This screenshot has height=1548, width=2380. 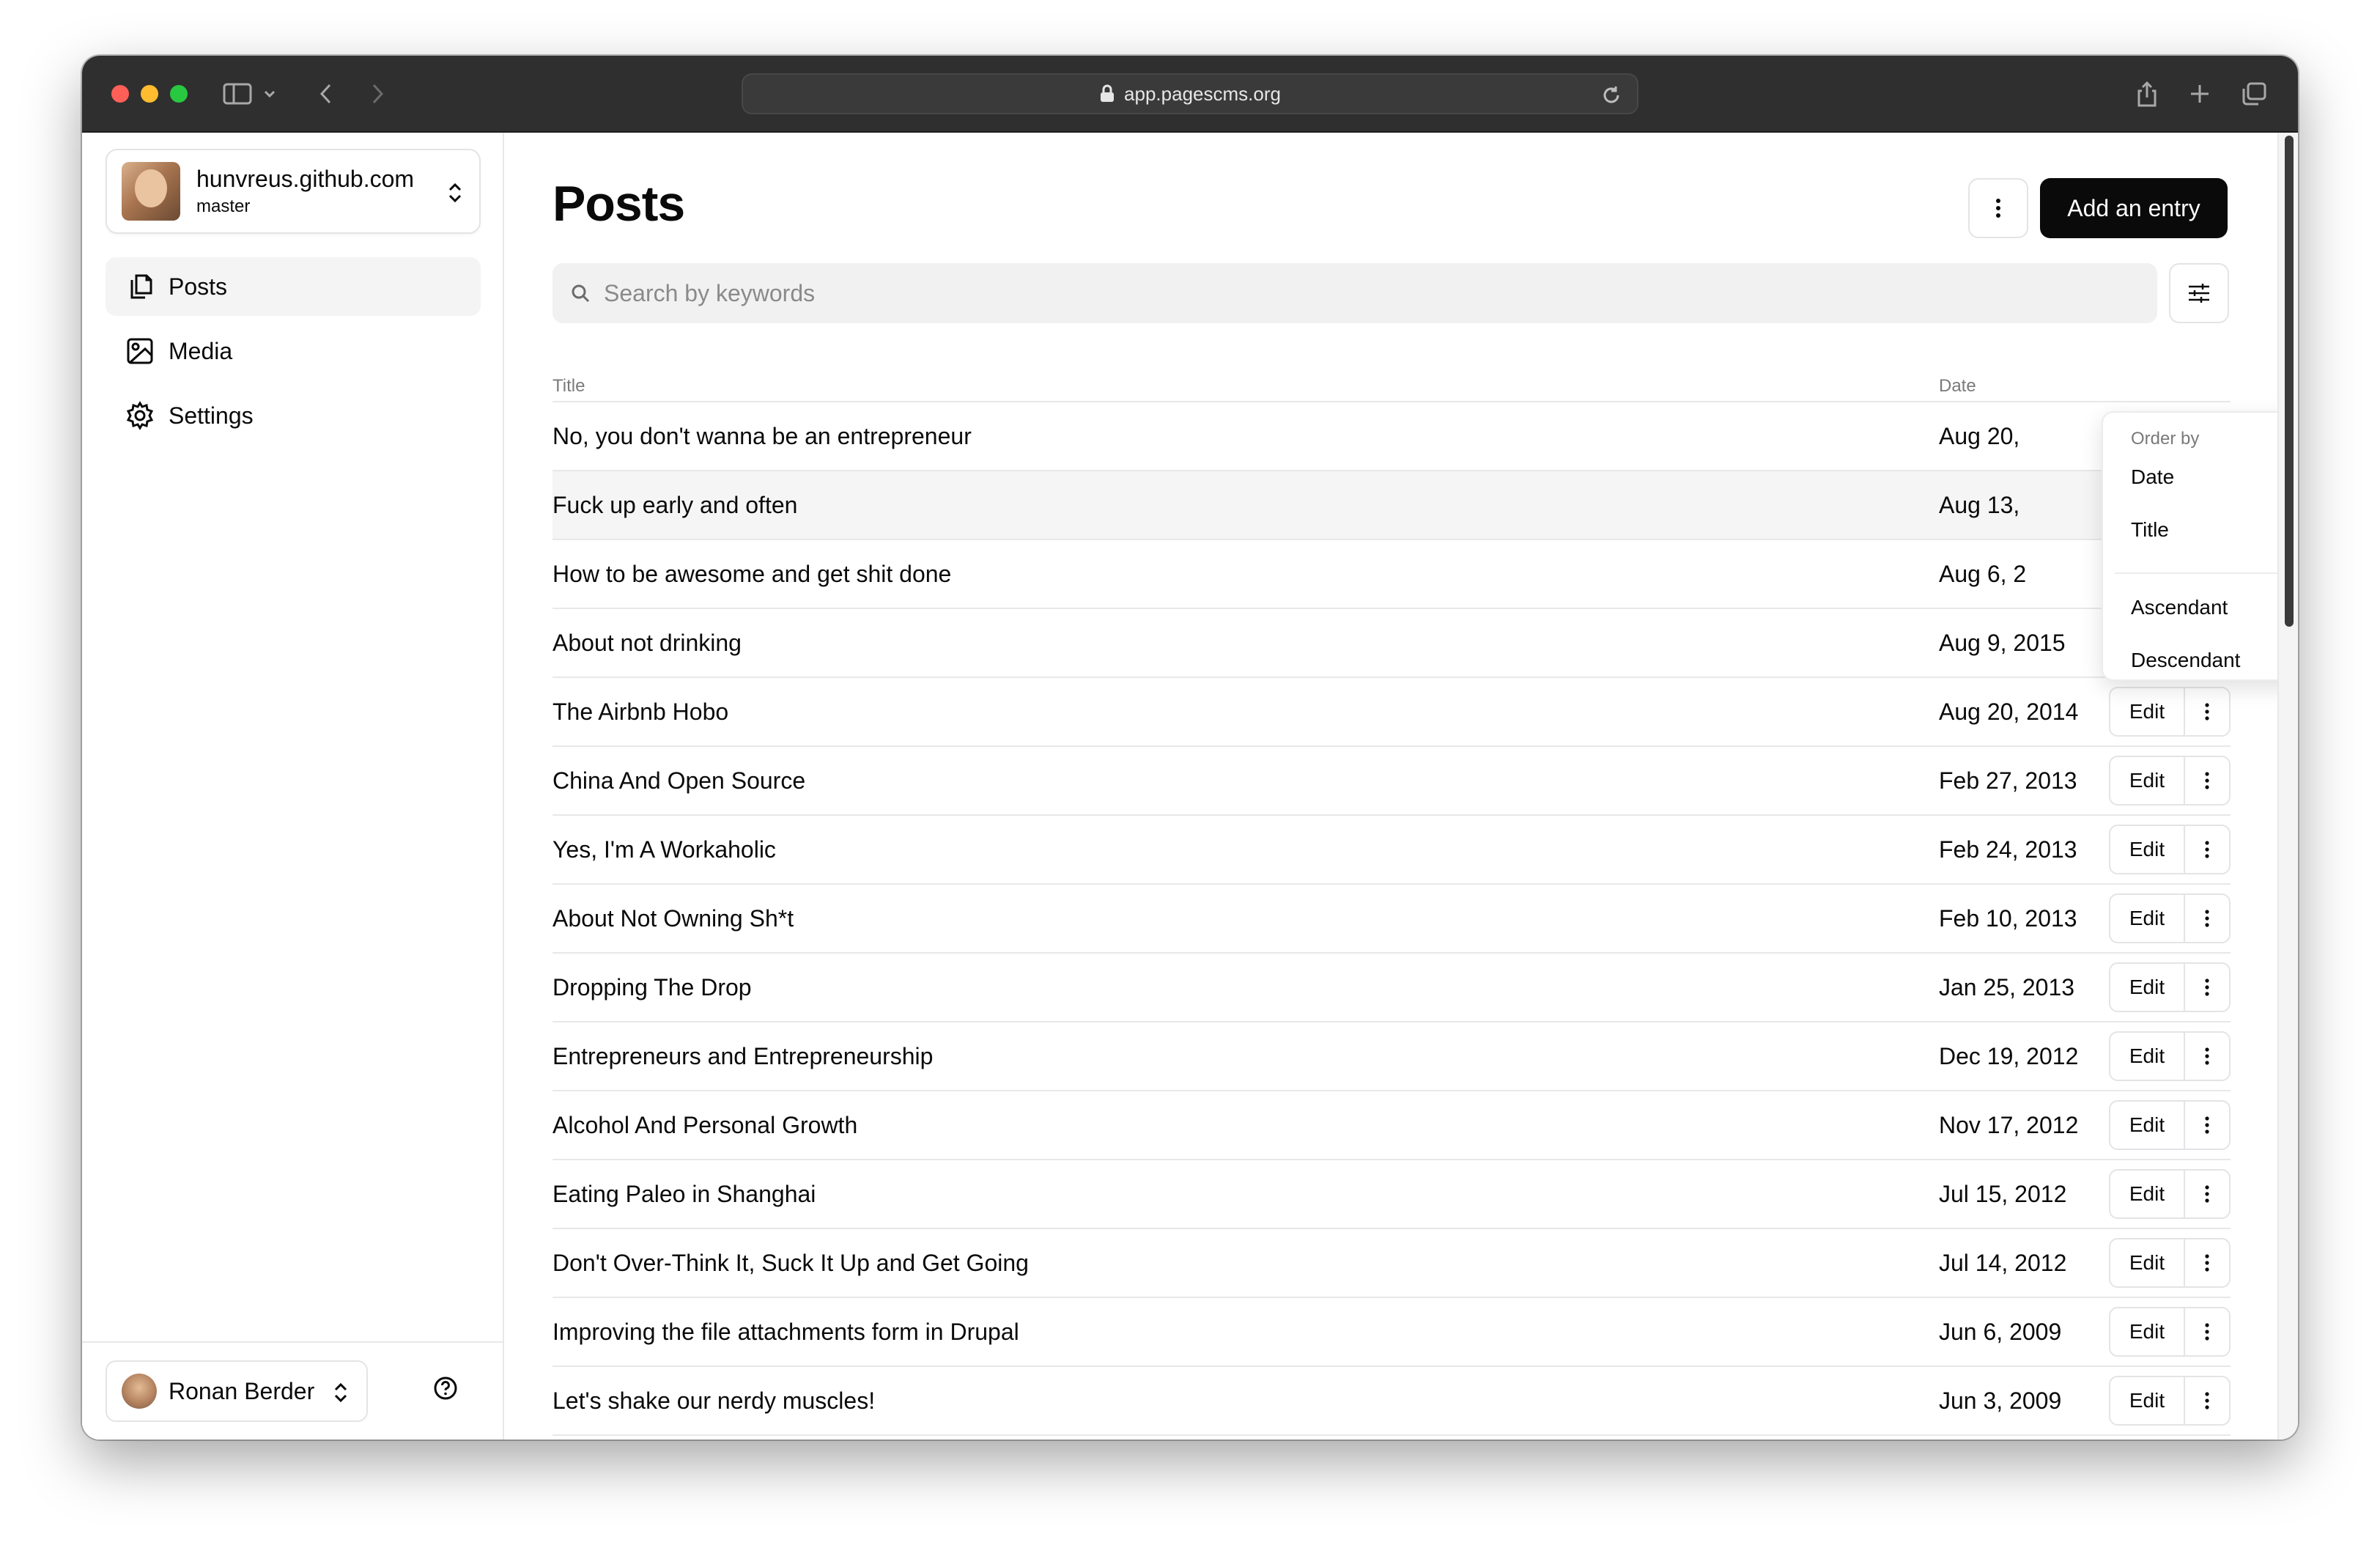 What do you see at coordinates (223, 206) in the screenshot?
I see `repo-branch: master` at bounding box center [223, 206].